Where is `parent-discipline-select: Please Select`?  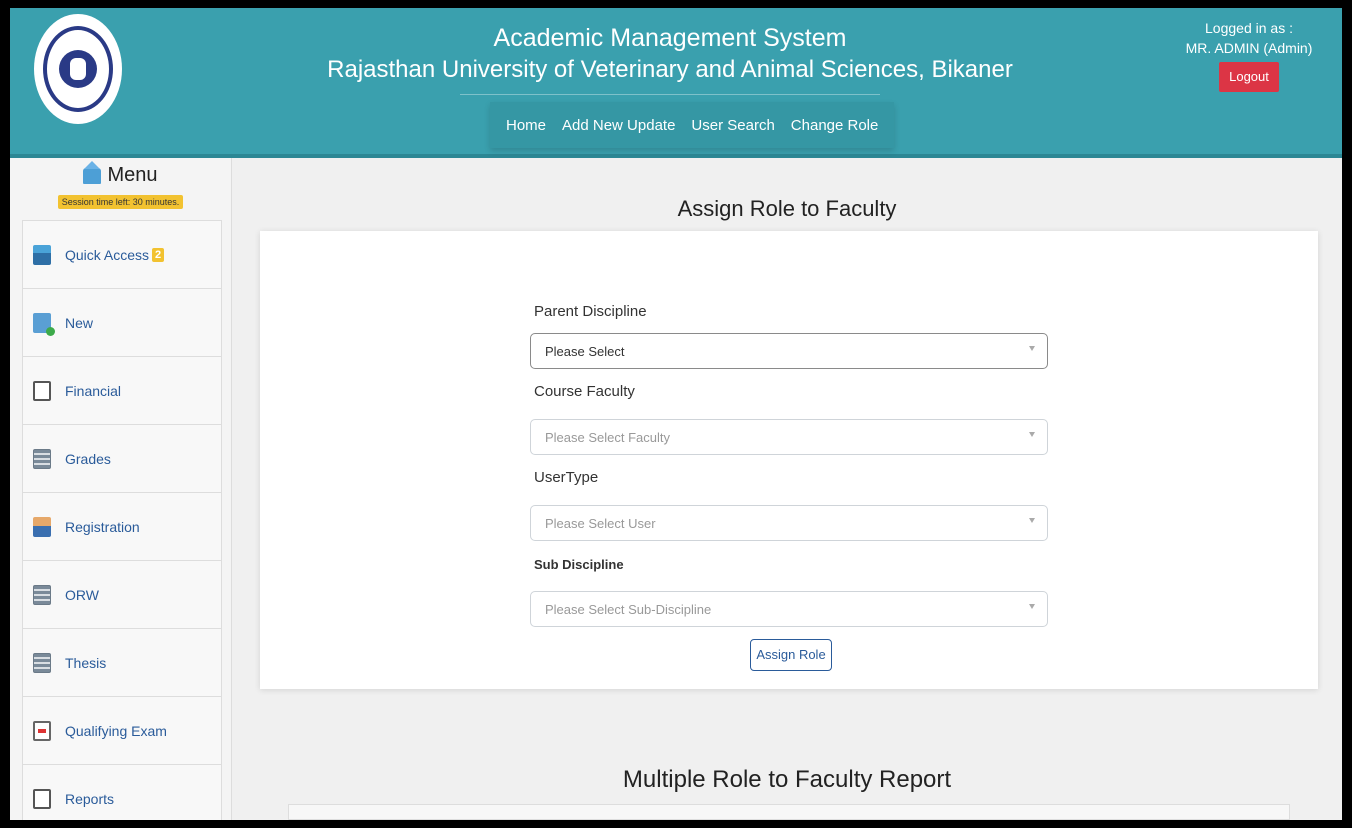
parent-discipline-select: Please Select is located at coordinates (789, 351).